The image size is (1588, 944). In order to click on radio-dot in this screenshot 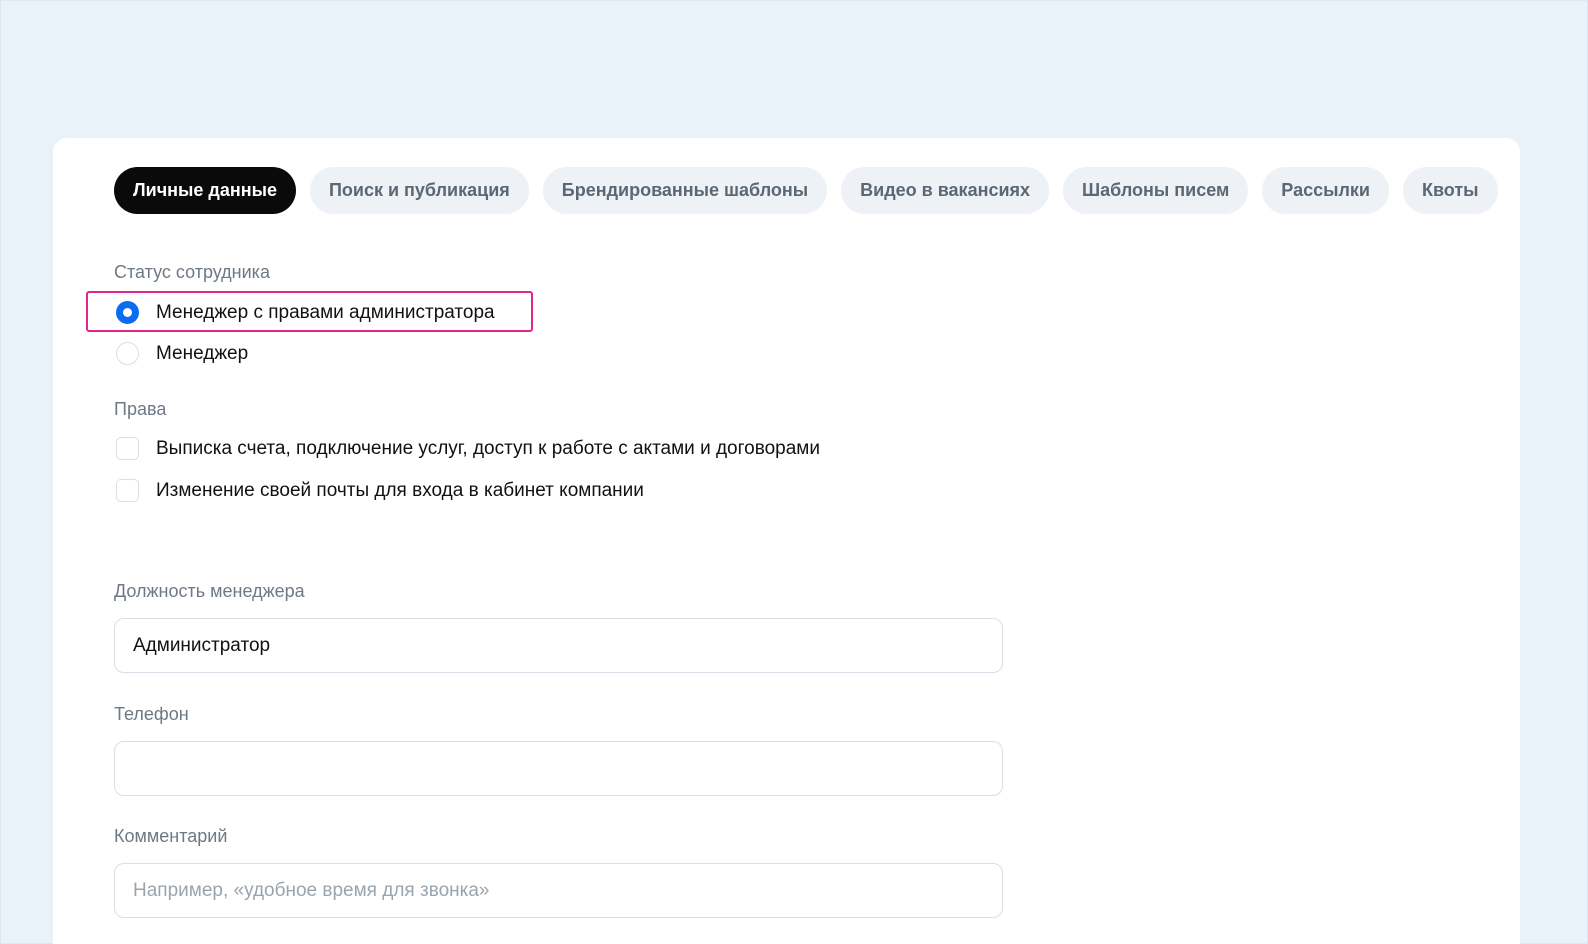, I will do `click(127, 312)`.